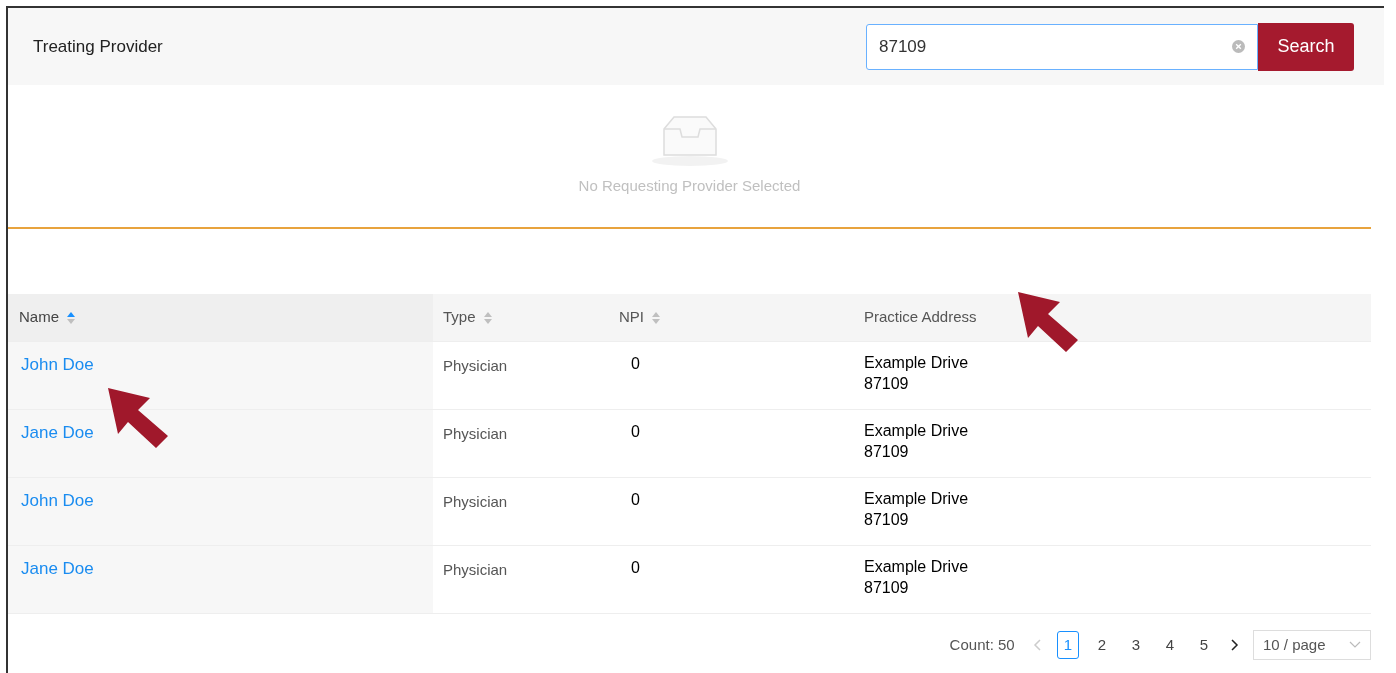 The image size is (1396, 673). What do you see at coordinates (736, 317) in the screenshot?
I see `column-header-cell: NPI` at bounding box center [736, 317].